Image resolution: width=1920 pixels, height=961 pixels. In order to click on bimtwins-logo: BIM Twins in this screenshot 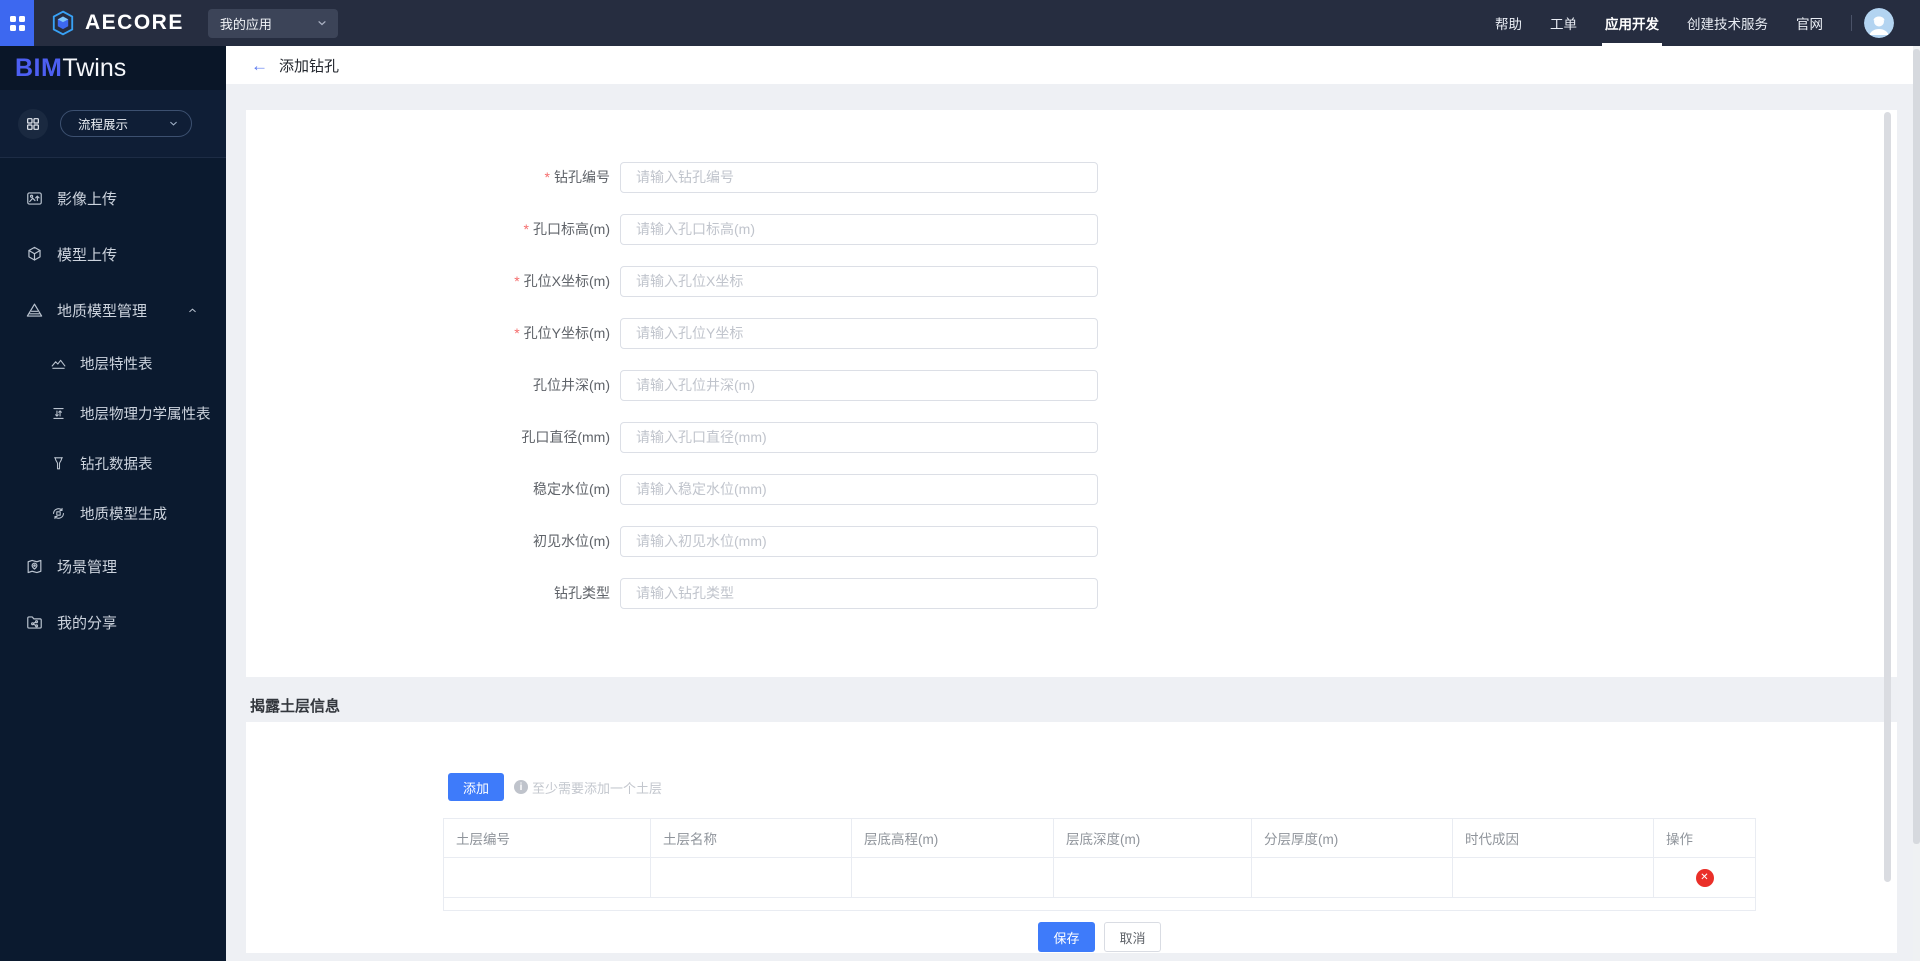, I will do `click(113, 68)`.